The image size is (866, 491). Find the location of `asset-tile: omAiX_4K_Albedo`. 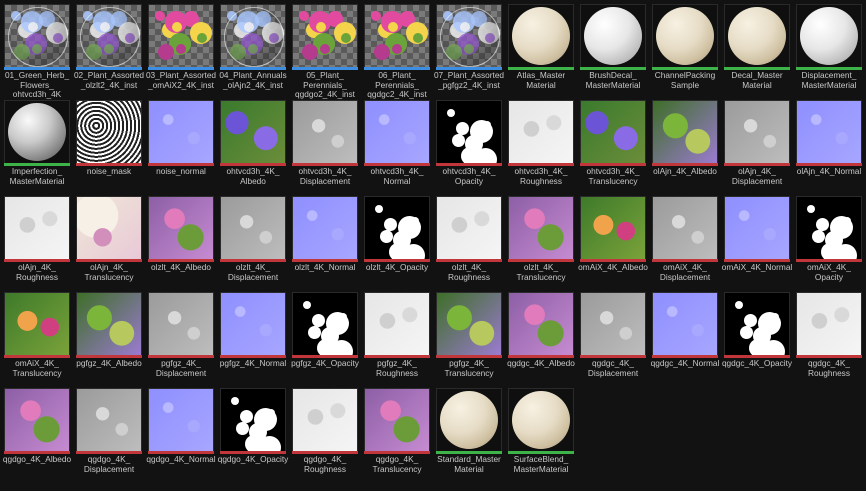

asset-tile: omAiX_4K_Albedo is located at coordinates (613, 242).